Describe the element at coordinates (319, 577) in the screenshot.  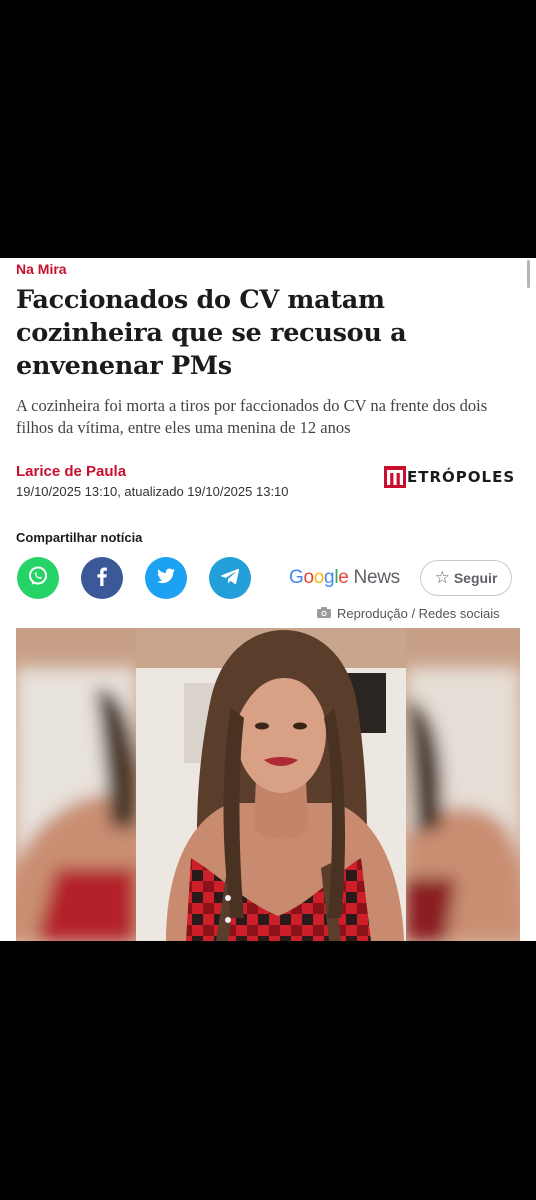
I see `google-wordmark: Google` at that location.